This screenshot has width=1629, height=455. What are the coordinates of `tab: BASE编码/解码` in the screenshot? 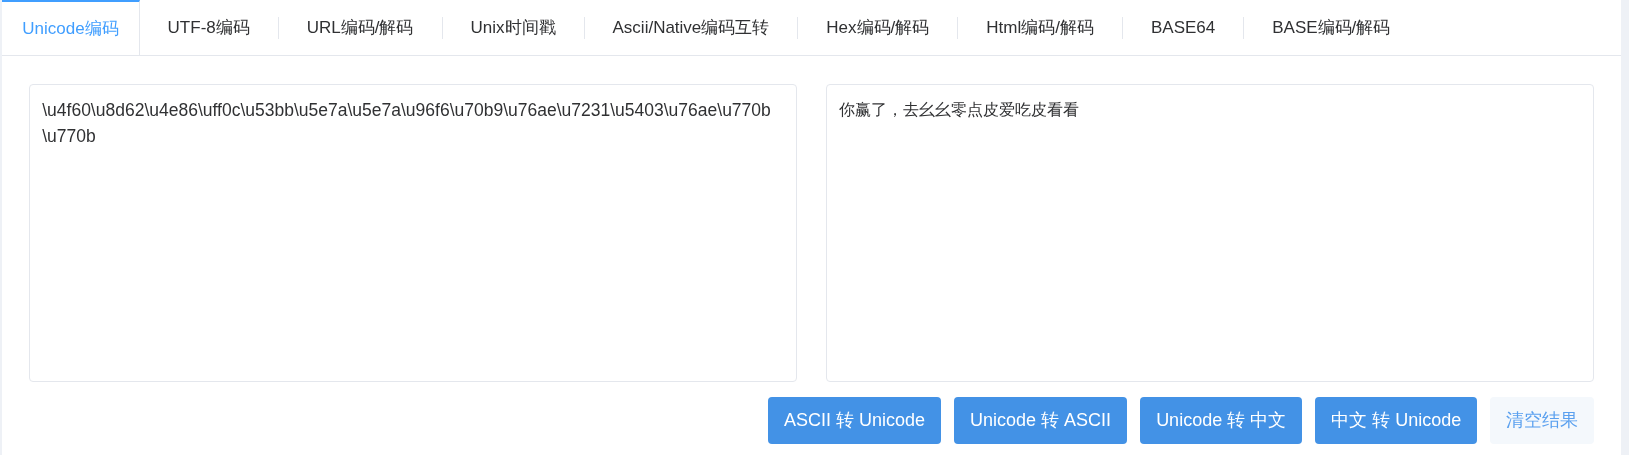 It's located at (1331, 27).